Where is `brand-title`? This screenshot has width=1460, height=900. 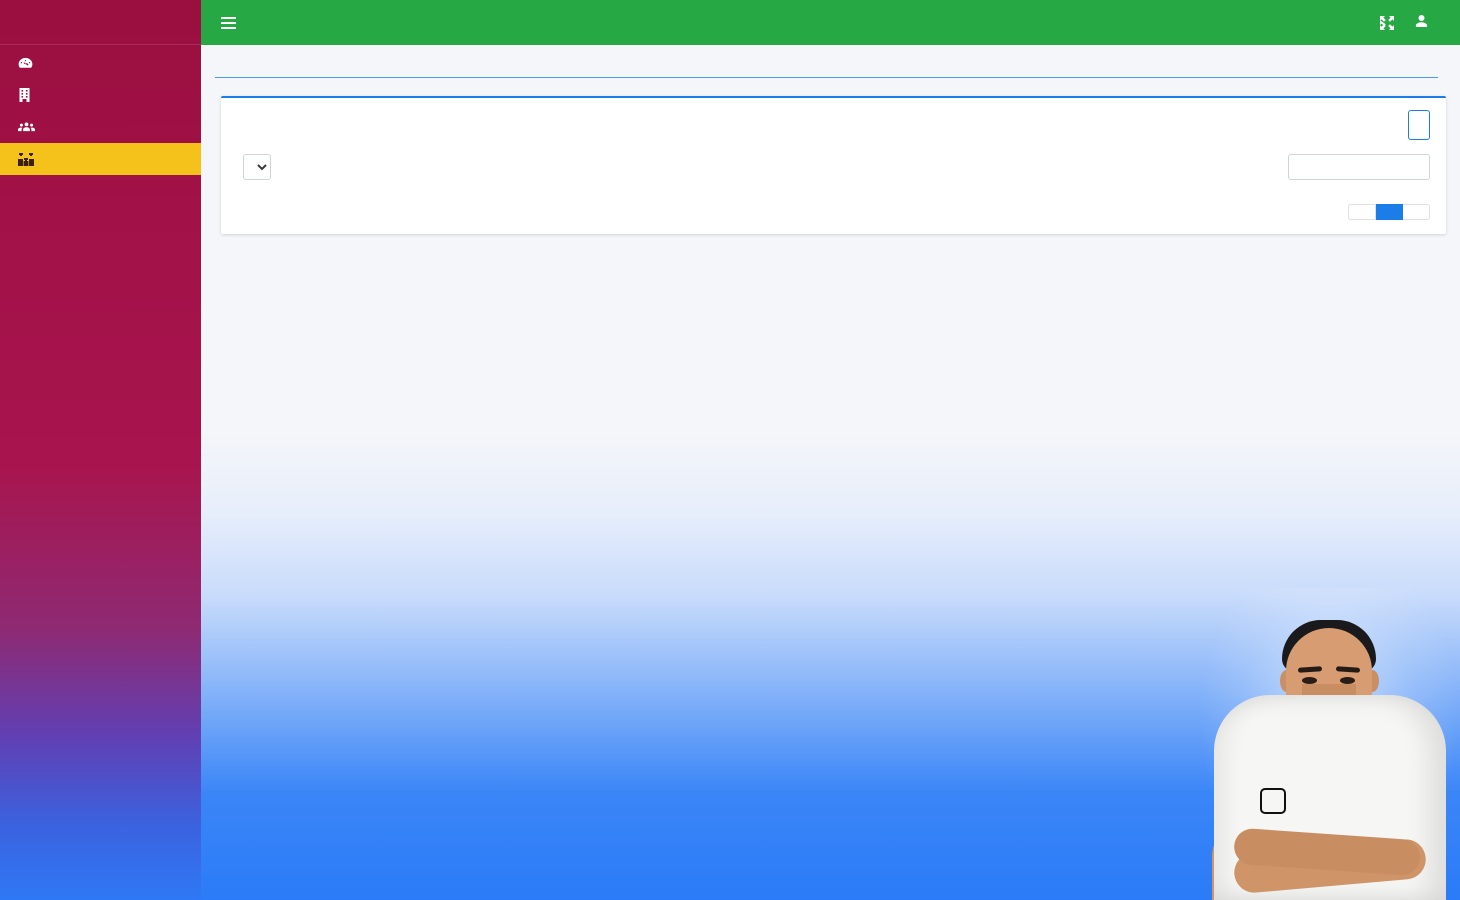 brand-title is located at coordinates (100, 22).